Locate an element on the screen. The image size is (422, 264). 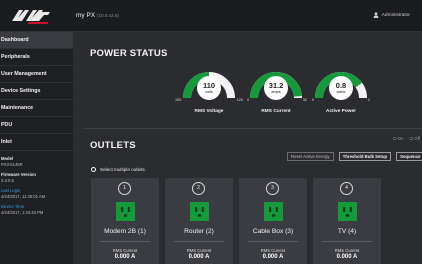
outlet-number: 3 is located at coordinates (272, 188).